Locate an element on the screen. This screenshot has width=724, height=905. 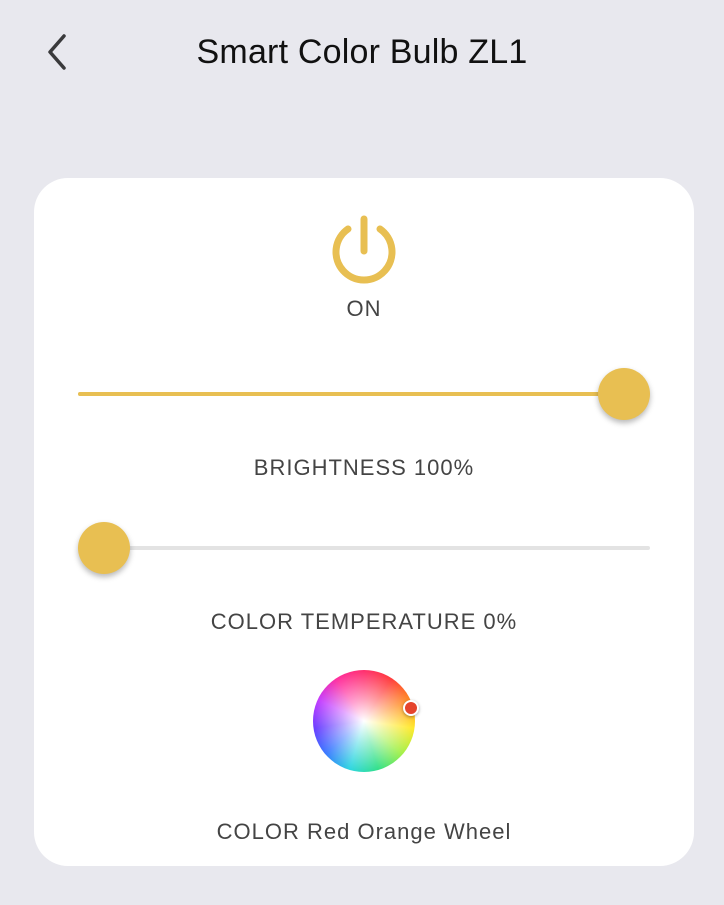
color-temperature-thumb is located at coordinates (104, 548).